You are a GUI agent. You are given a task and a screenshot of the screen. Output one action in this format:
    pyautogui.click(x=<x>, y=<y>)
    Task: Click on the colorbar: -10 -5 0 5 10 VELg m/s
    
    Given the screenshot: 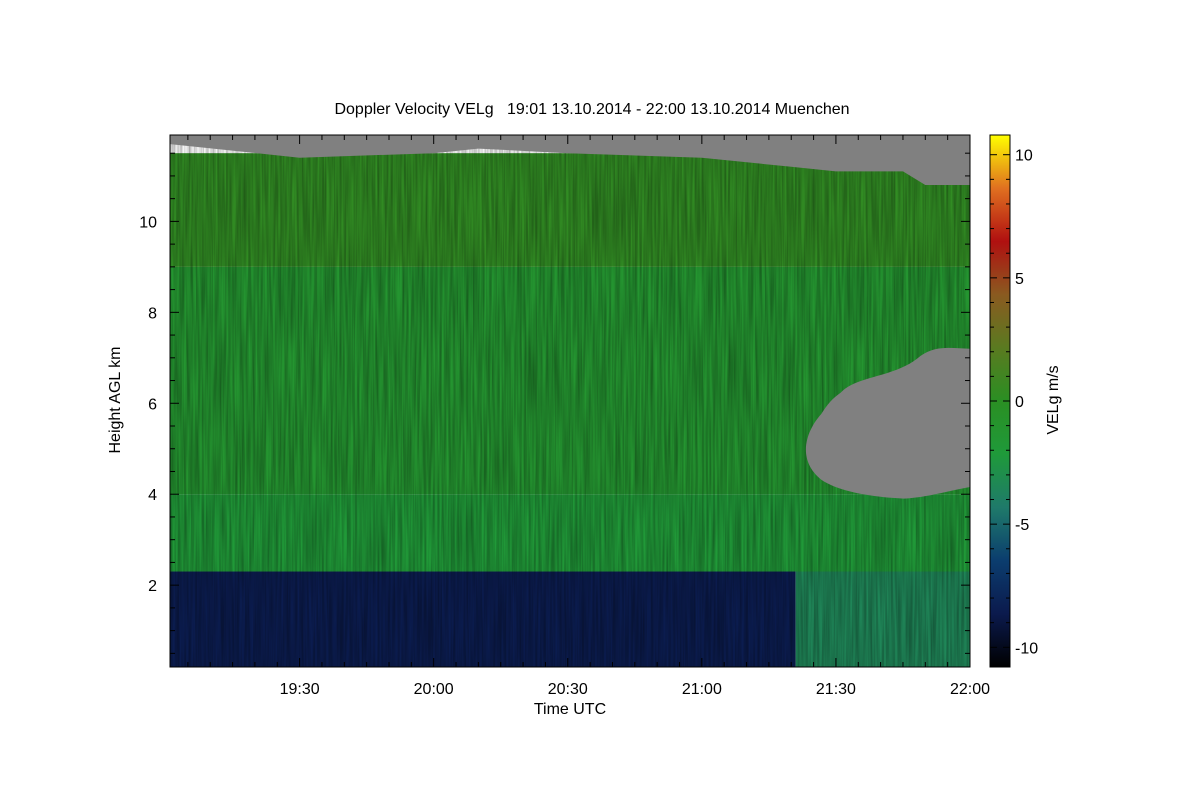 What is the action you would take?
    pyautogui.click(x=1025, y=401)
    